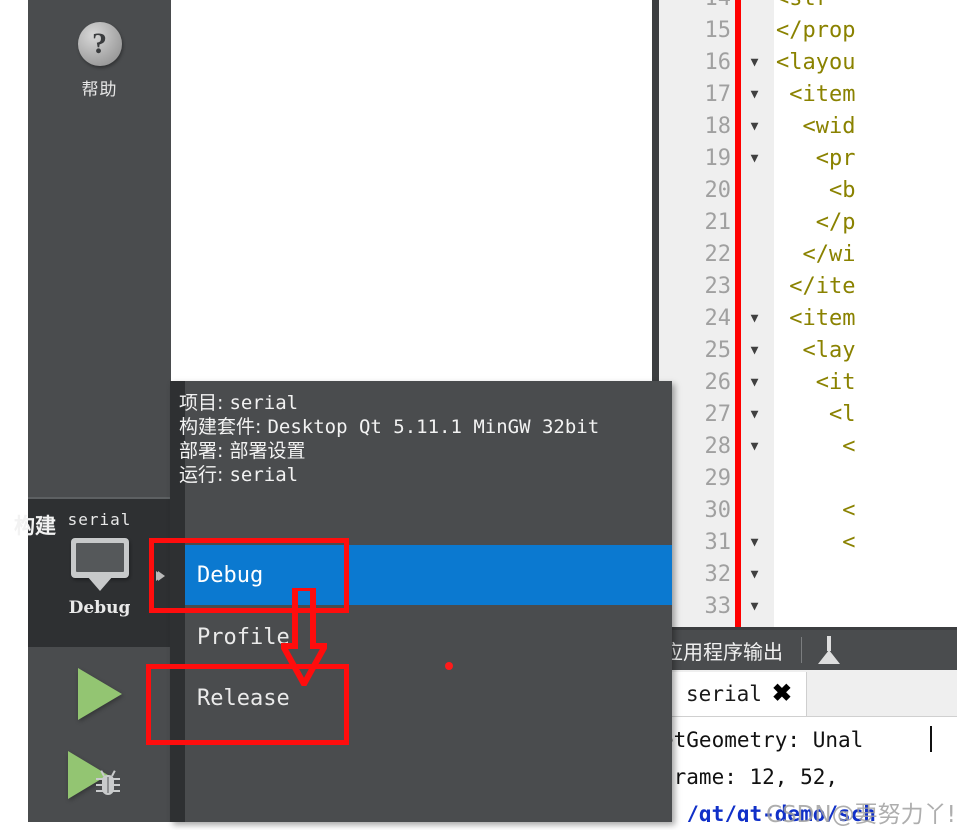  I want to click on code-line: 31 ▼ <, so click(808, 542).